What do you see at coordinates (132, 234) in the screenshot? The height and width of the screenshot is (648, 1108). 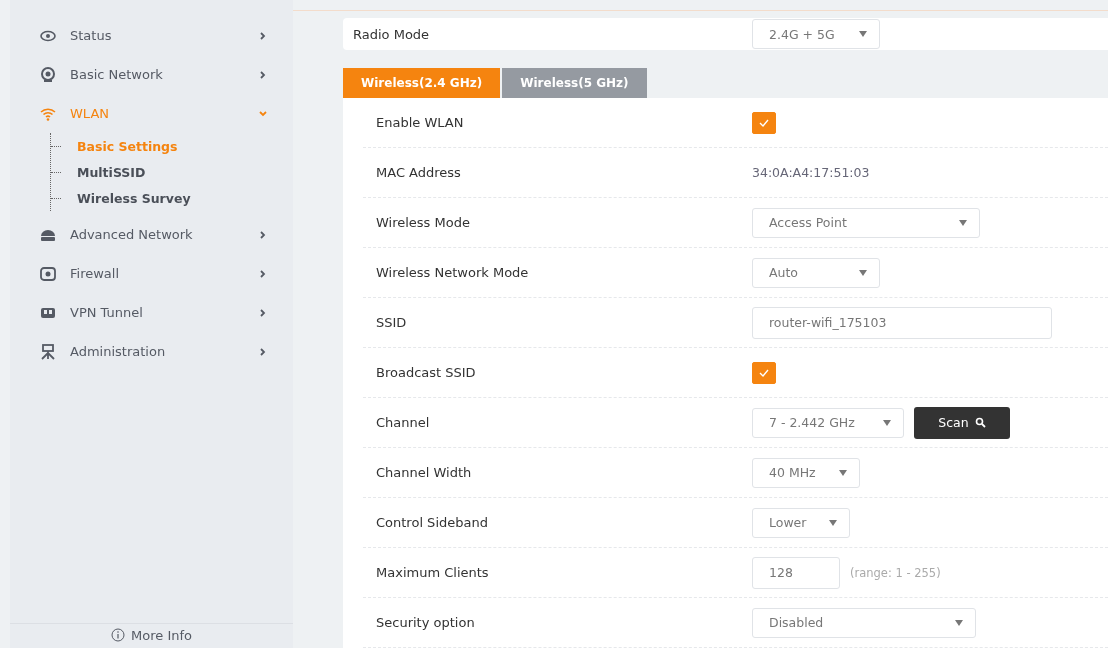 I see `sidebar-item-label: Advanced Network` at bounding box center [132, 234].